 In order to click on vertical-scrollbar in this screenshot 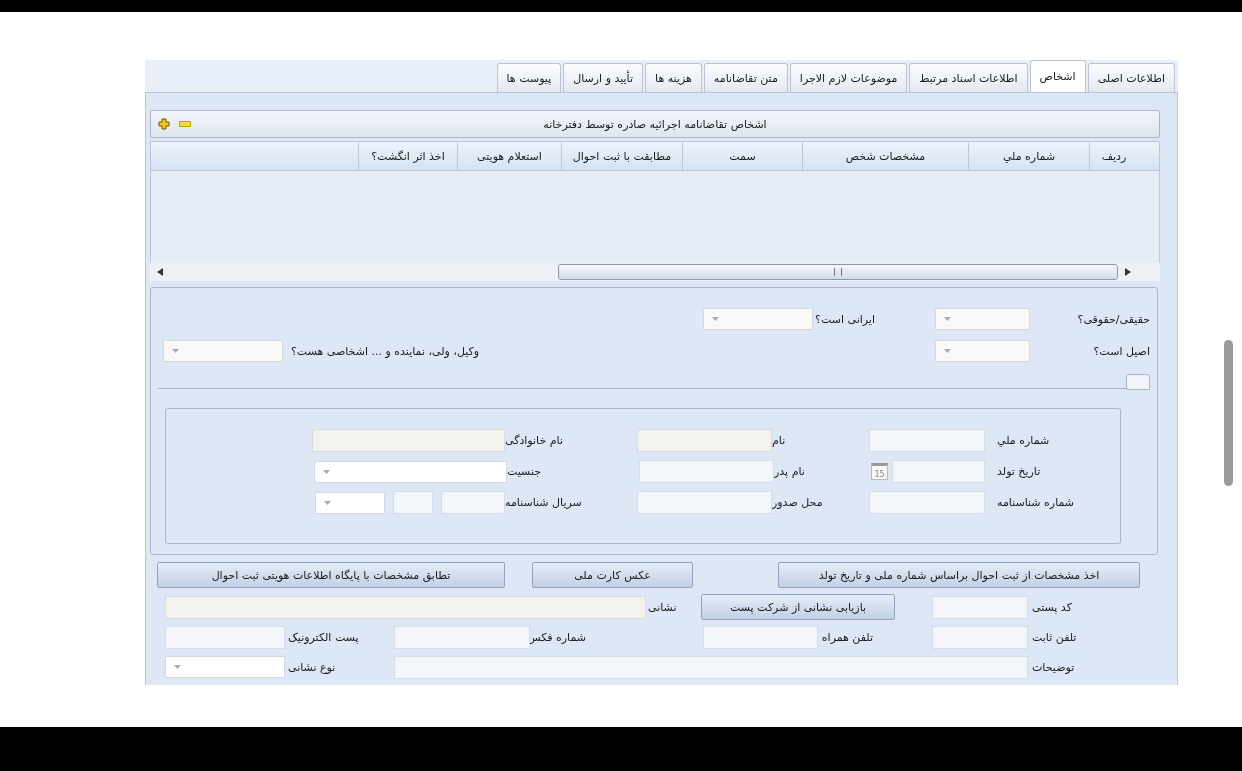, I will do `click(1228, 413)`.